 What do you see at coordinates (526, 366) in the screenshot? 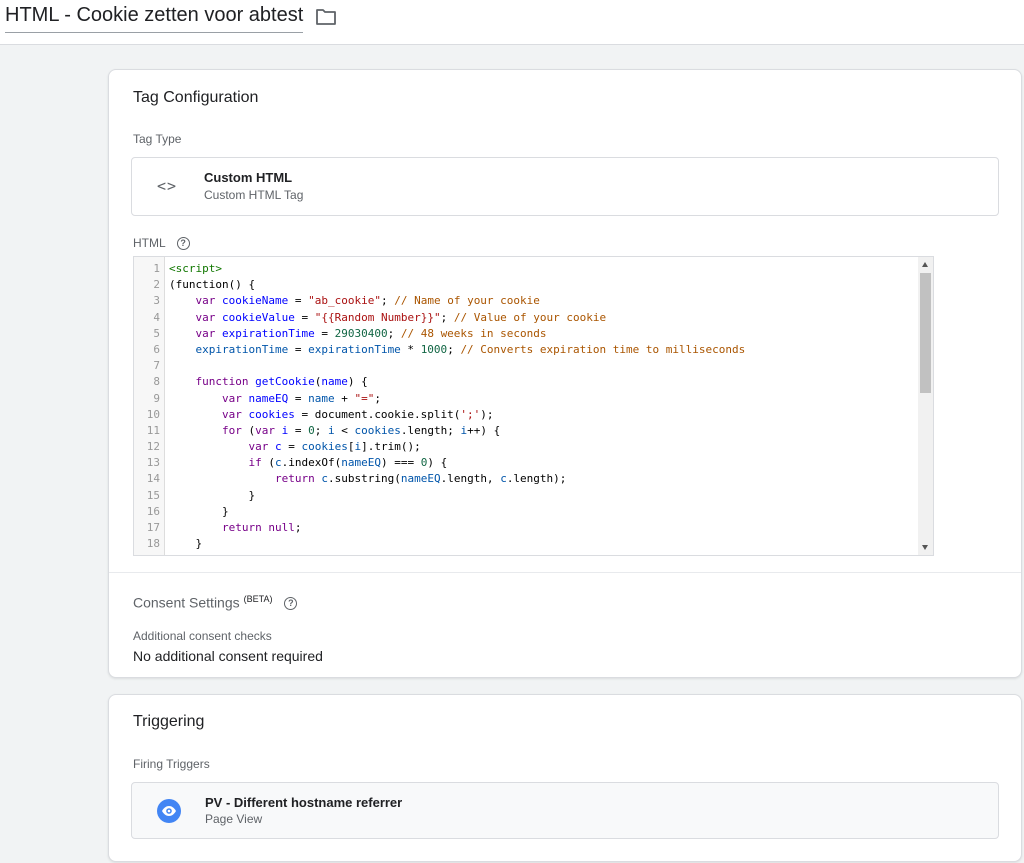
I see `code-line: 7` at bounding box center [526, 366].